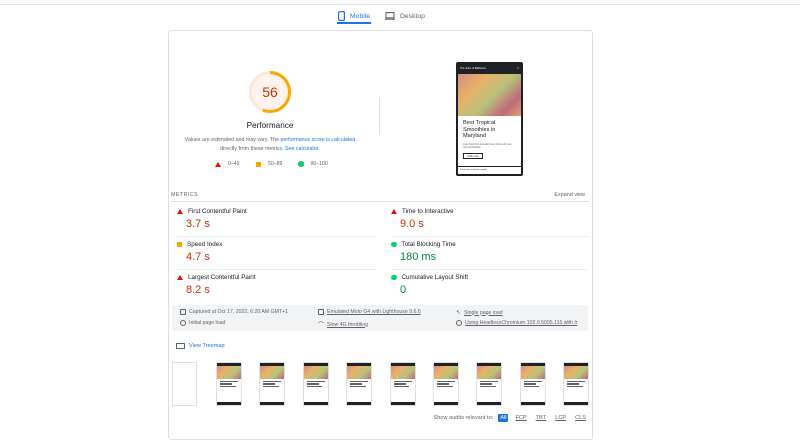 This screenshot has height=440, width=800. Describe the element at coordinates (560, 418) in the screenshot. I see `filter-lcp: LCP` at that location.